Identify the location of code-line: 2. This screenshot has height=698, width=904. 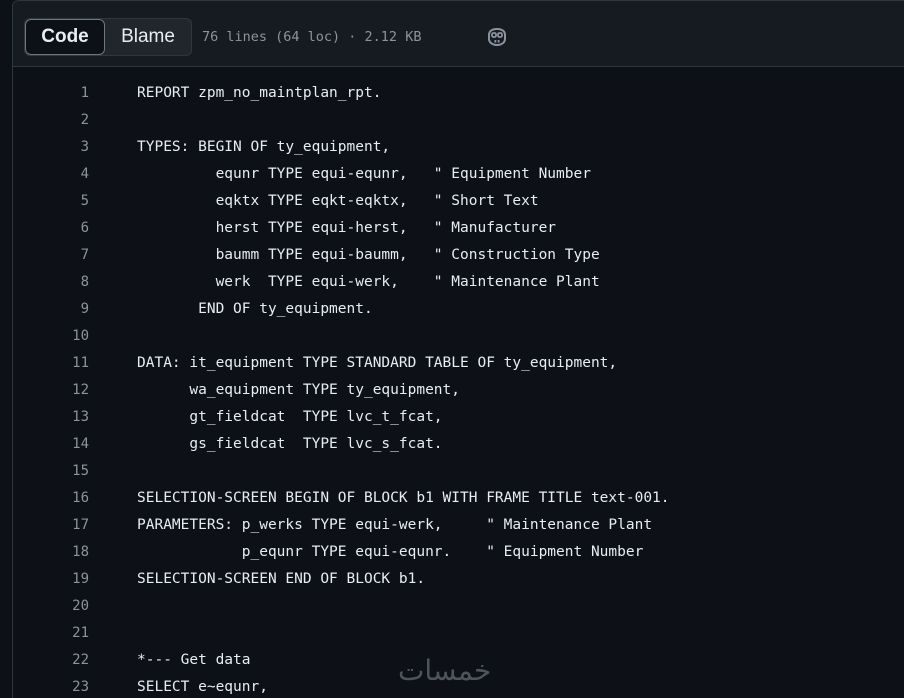
(458, 120).